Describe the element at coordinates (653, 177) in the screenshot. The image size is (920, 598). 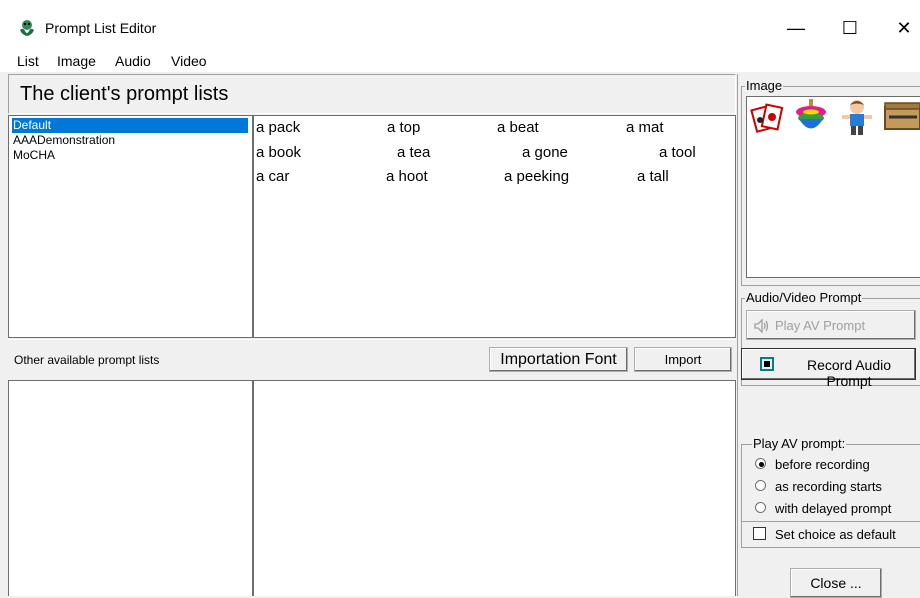
I see `prompt-word: a tall` at that location.